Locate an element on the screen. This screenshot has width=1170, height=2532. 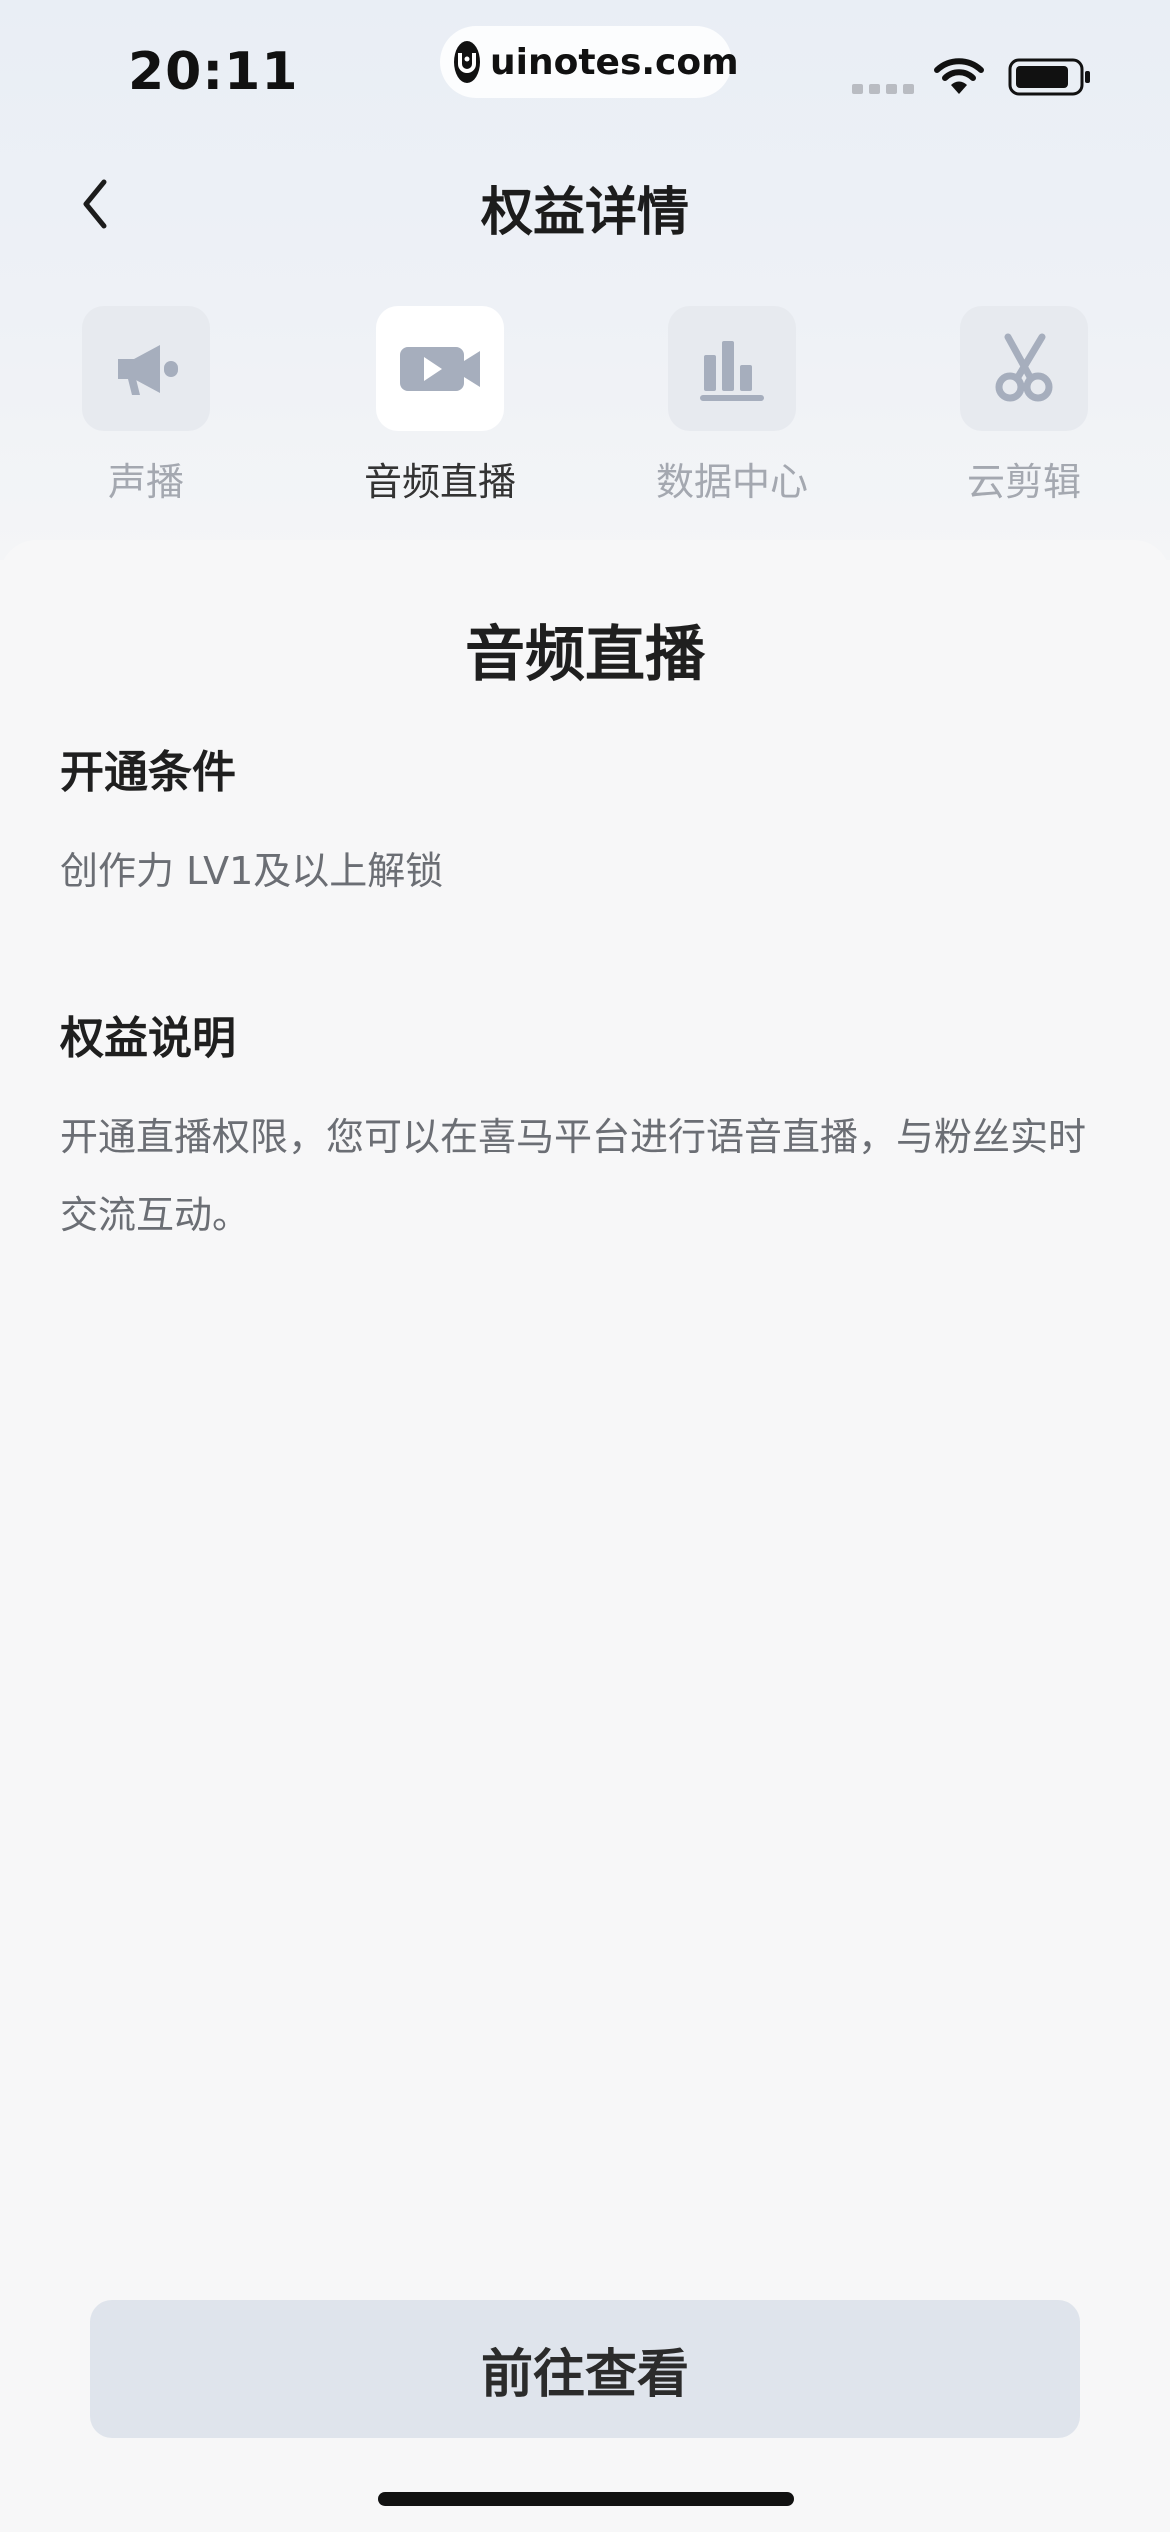
scissors-icon is located at coordinates (1024, 367).